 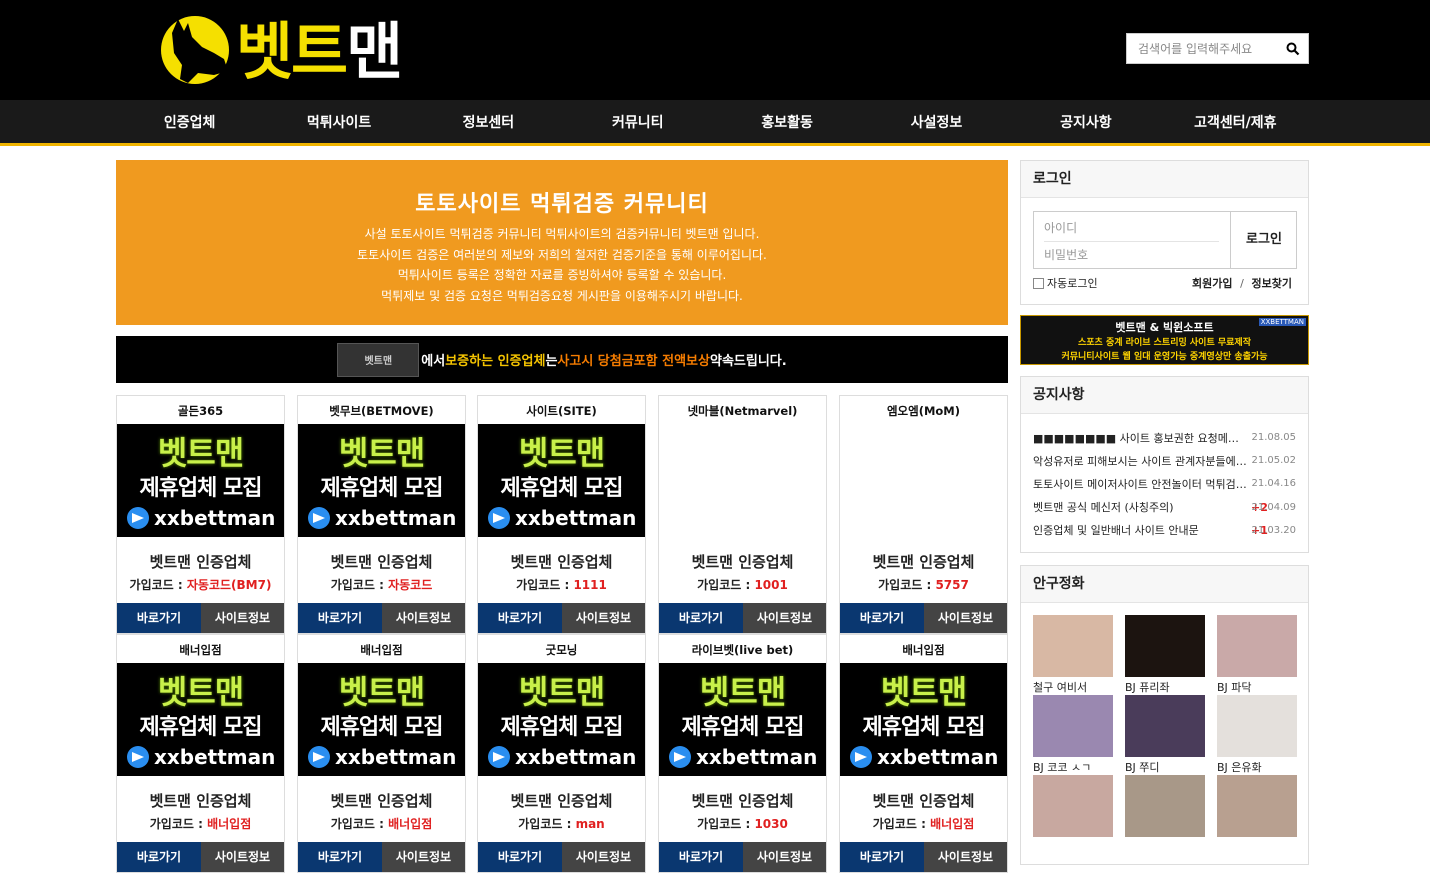 I want to click on join-link: 회원가입, so click(x=1212, y=283).